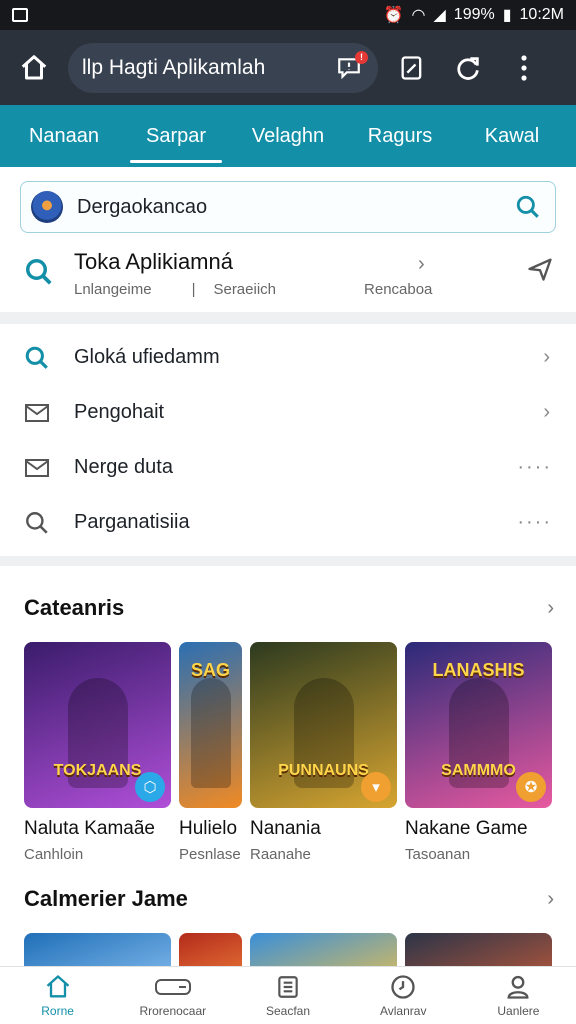 This screenshot has width=576, height=1024. What do you see at coordinates (97, 725) in the screenshot?
I see `game-art: TOKJAANS ⬡` at bounding box center [97, 725].